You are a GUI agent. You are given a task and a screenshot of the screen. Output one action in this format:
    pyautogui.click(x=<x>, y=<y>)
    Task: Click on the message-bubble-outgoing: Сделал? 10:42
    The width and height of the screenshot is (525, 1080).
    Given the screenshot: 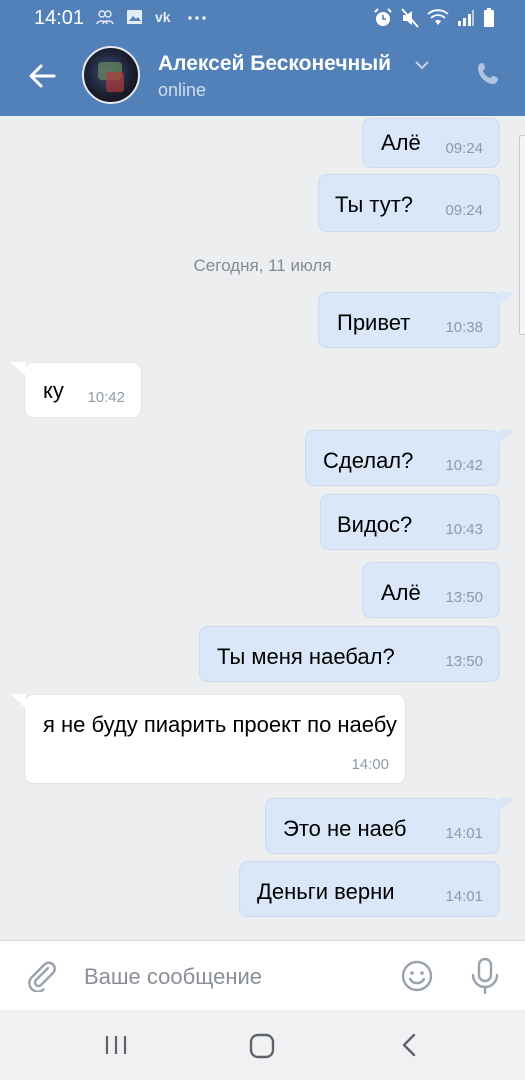 What is the action you would take?
    pyautogui.click(x=402, y=458)
    